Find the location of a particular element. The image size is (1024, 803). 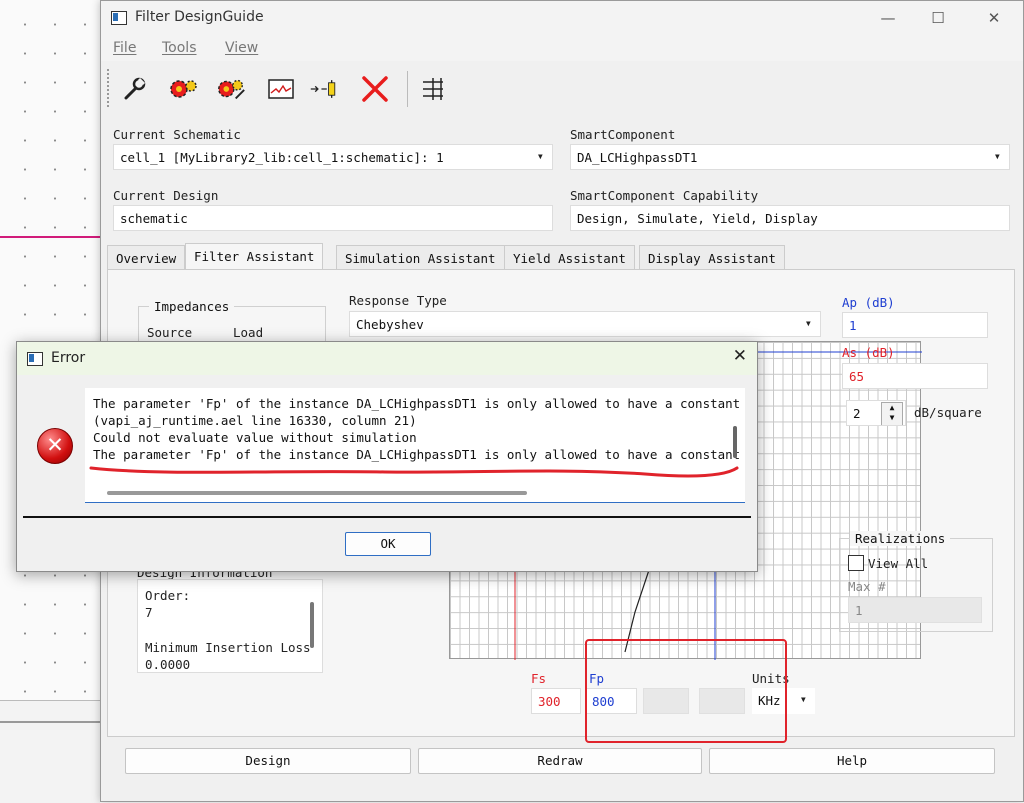

ap-value: 1 is located at coordinates (853, 325).